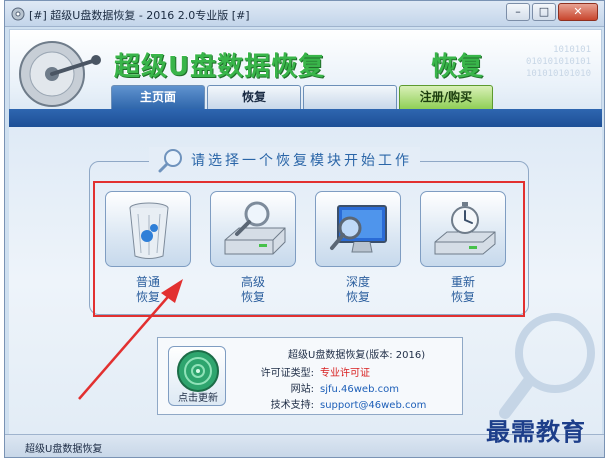  Describe the element at coordinates (350, 97) in the screenshot. I see `tab-blank` at that location.